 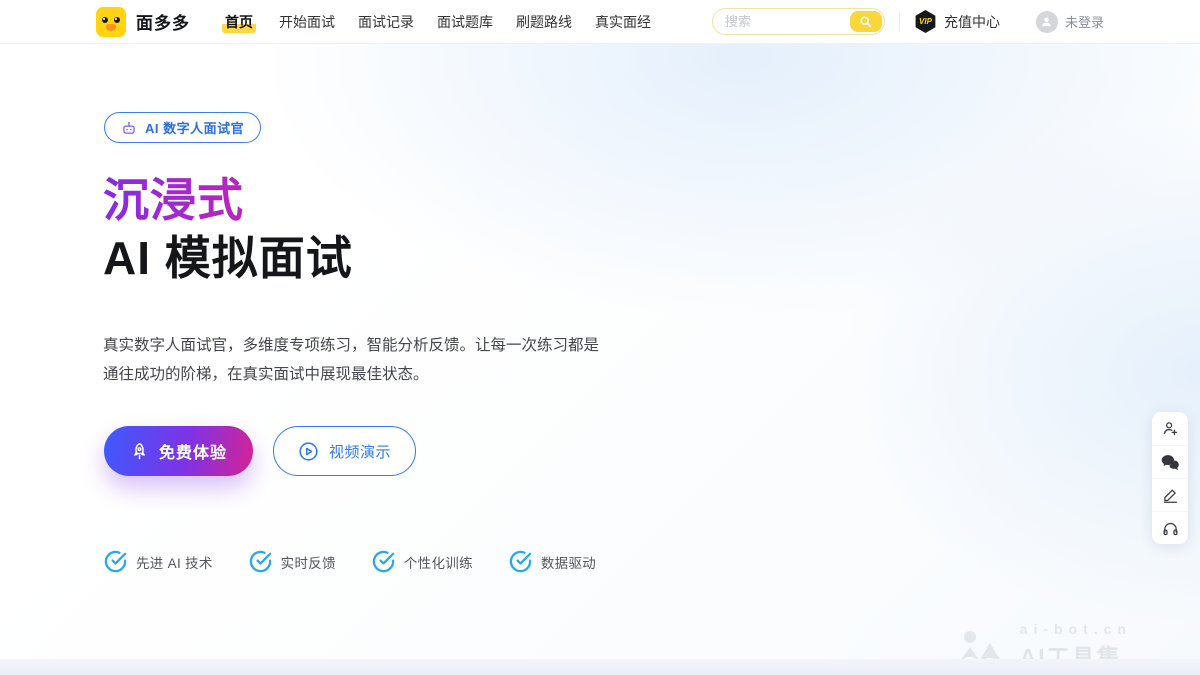 I want to click on badge-label: AI 数字人面试官, so click(x=195, y=128).